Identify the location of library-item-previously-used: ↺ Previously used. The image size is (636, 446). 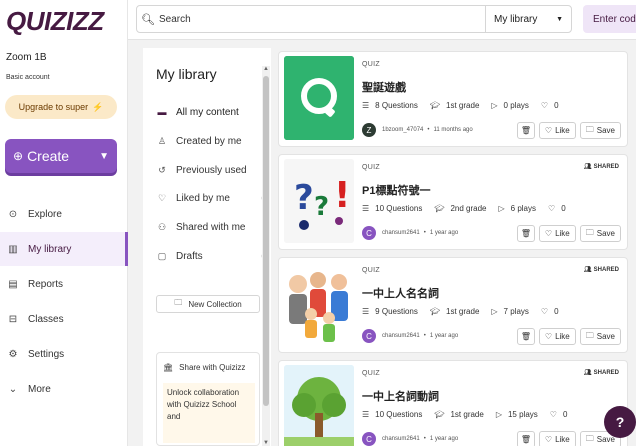
(211, 170).